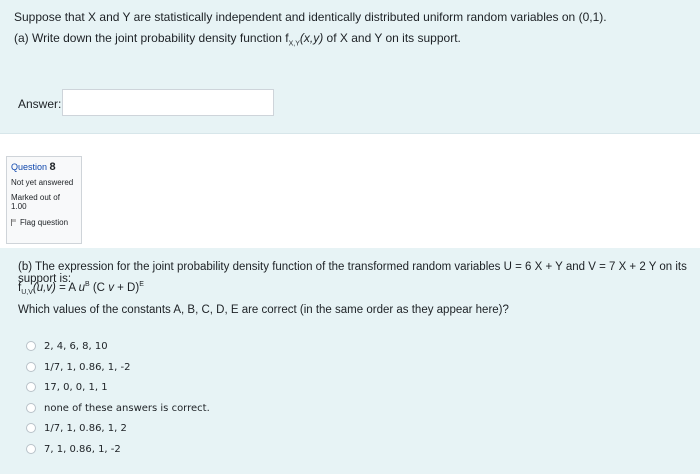  I want to click on question-state: Not yet answered, so click(42, 182).